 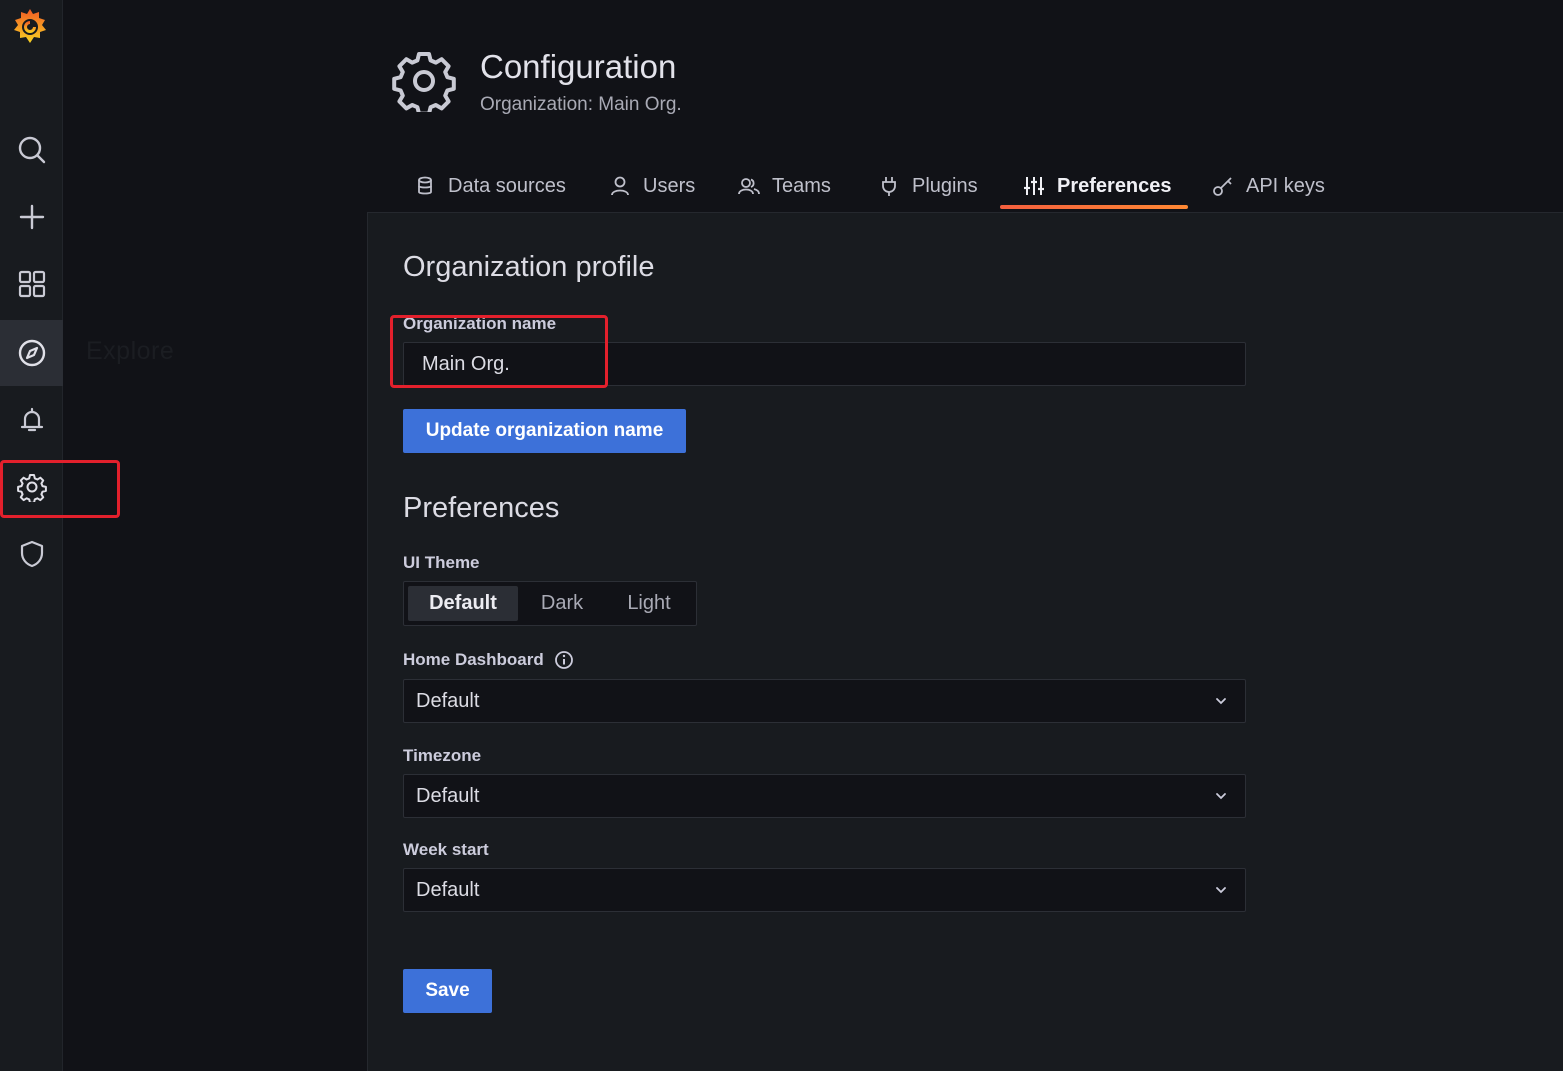 I want to click on annotation-highlight-gear, so click(x=60, y=489).